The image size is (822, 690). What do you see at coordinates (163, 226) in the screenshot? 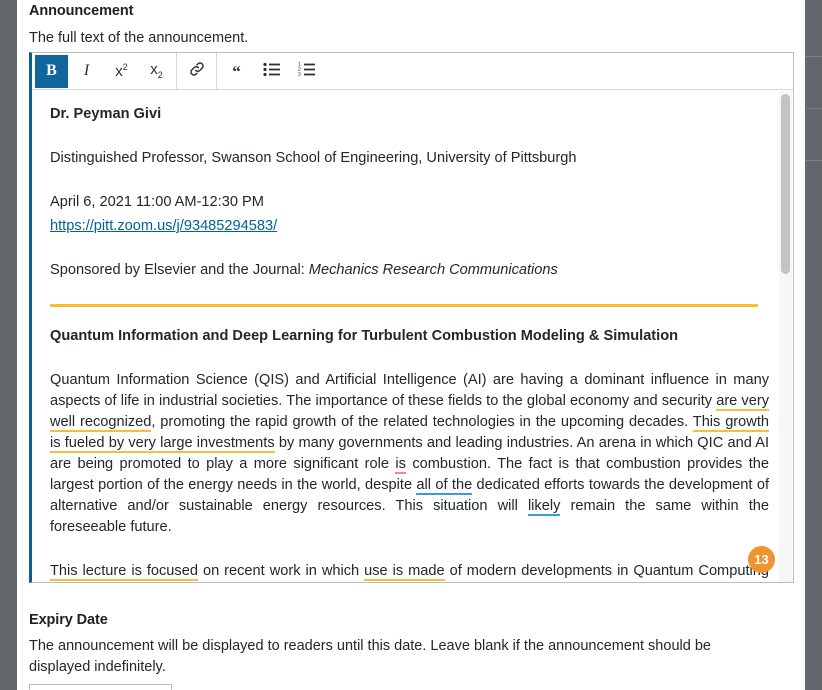
I see `zoom-meeting-link: https://pitt.zoom.us/j/93485294583/` at bounding box center [163, 226].